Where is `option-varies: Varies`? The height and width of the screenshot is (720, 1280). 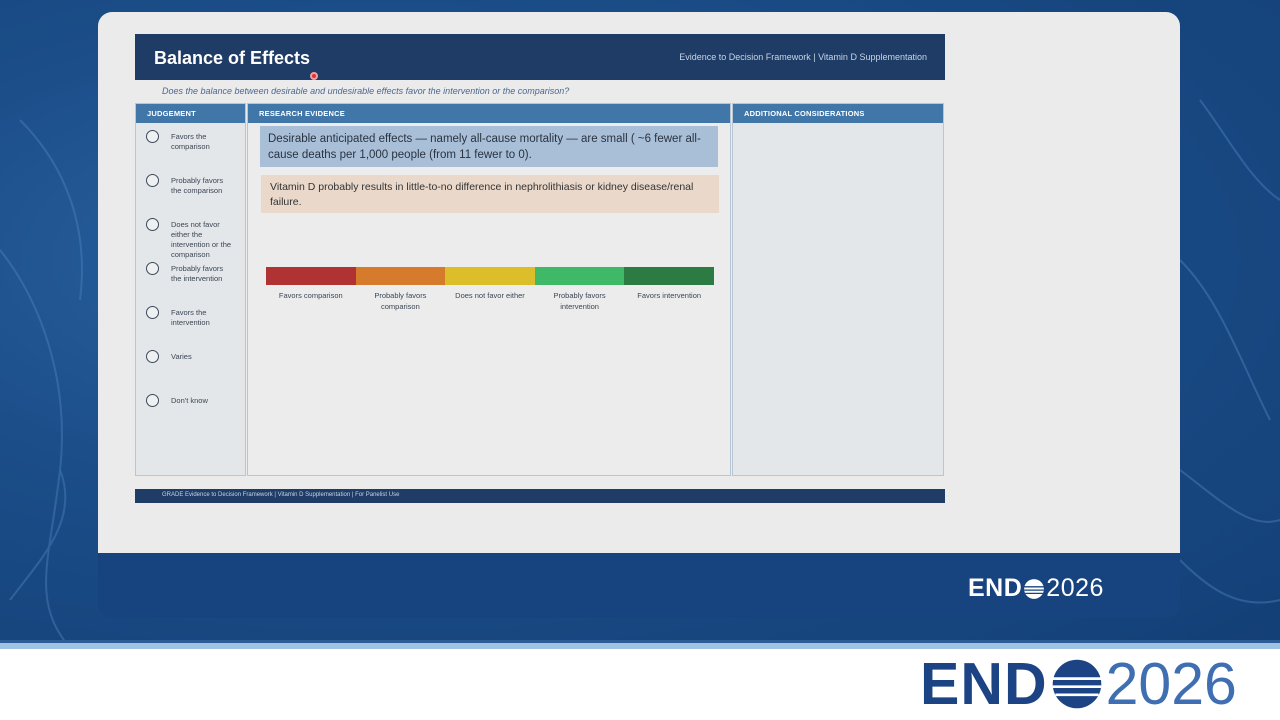 option-varies: Varies is located at coordinates (189, 356).